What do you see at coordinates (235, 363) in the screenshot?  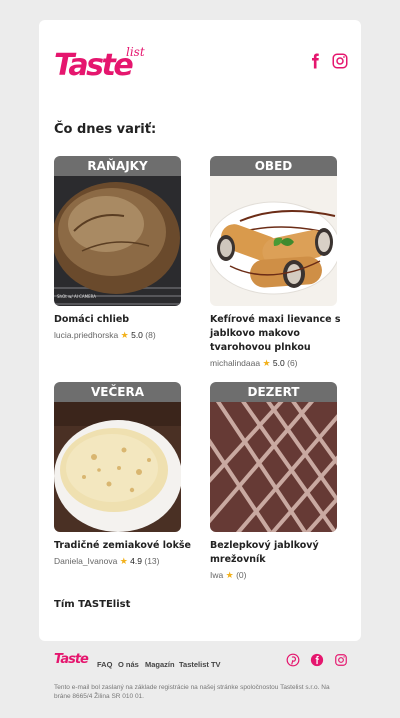 I see `recipe-author: michalindaaa` at bounding box center [235, 363].